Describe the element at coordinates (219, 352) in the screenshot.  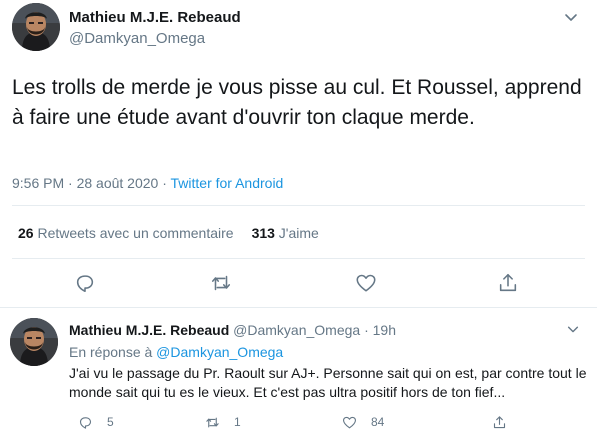
I see `in-reply-mention: @Damkyan_Omega` at that location.